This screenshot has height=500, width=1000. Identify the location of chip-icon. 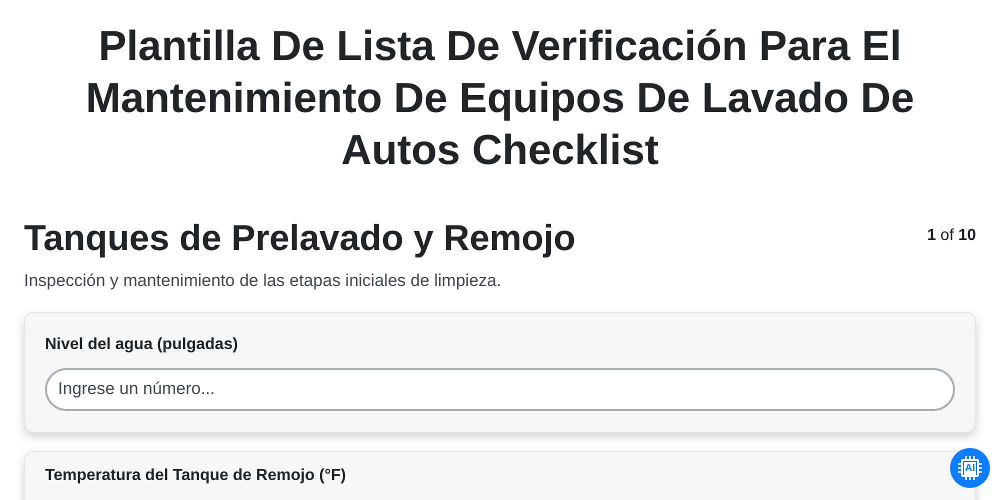
(970, 468).